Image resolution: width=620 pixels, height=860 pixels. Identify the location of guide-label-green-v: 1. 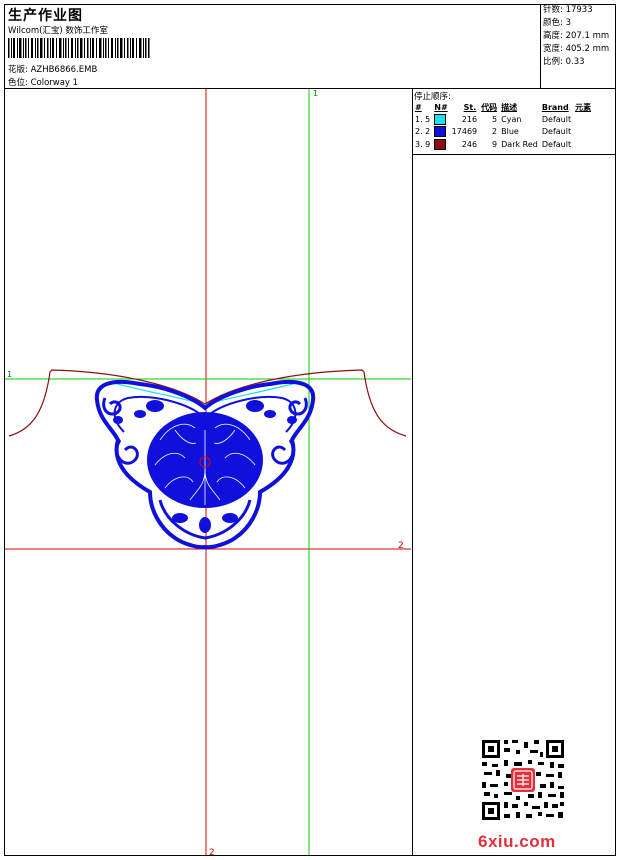
(315, 93).